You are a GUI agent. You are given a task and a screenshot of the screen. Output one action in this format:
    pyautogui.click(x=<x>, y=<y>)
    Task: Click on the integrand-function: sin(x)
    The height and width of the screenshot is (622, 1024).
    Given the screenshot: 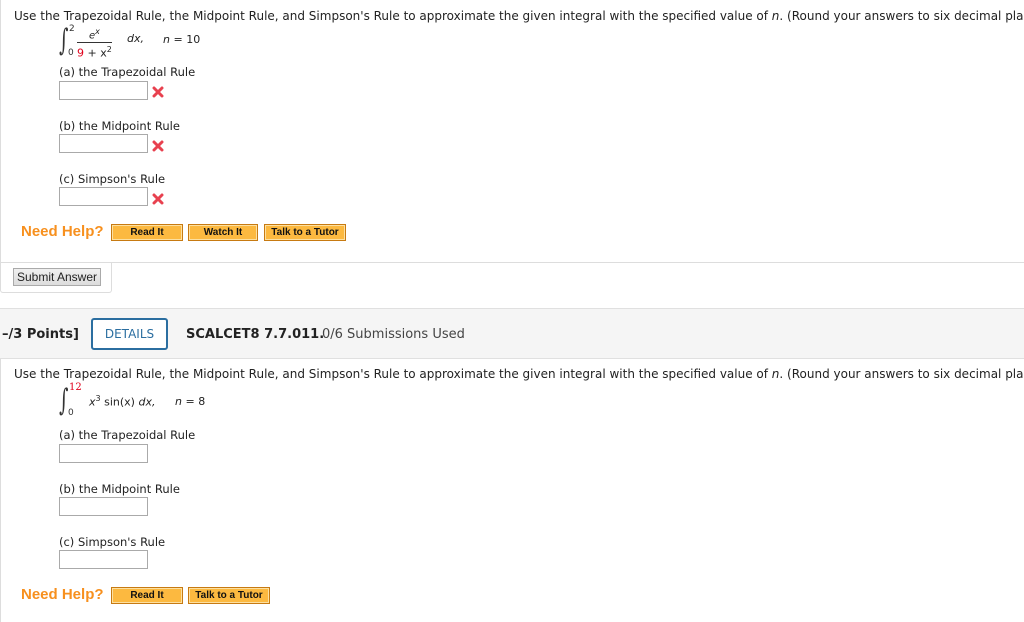 What is the action you would take?
    pyautogui.click(x=119, y=402)
    